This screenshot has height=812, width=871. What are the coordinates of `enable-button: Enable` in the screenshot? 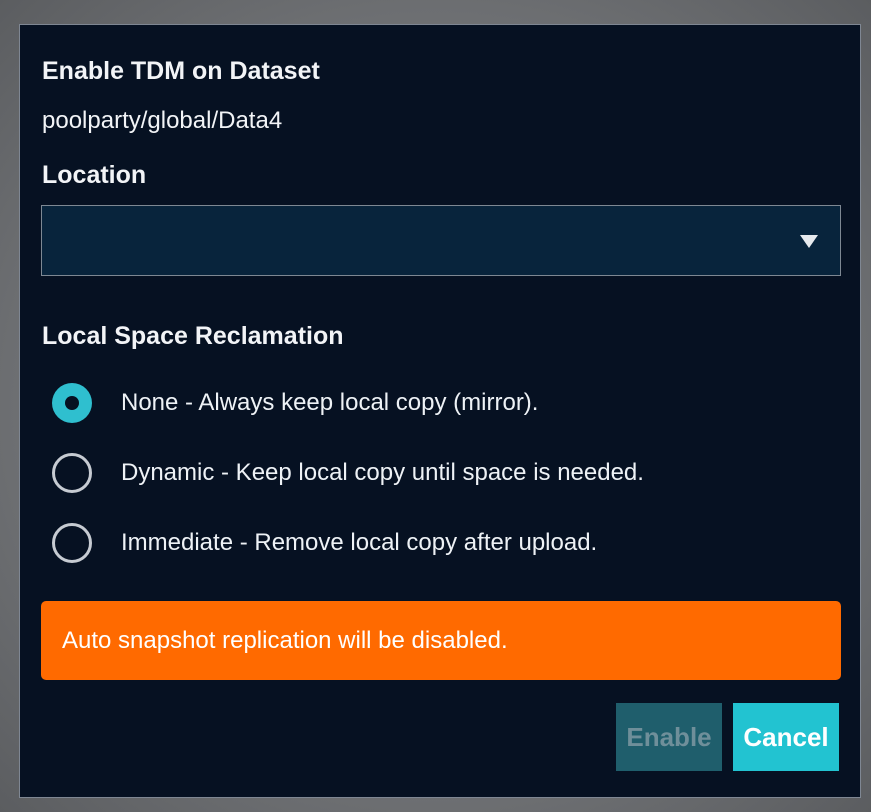 It's located at (669, 737).